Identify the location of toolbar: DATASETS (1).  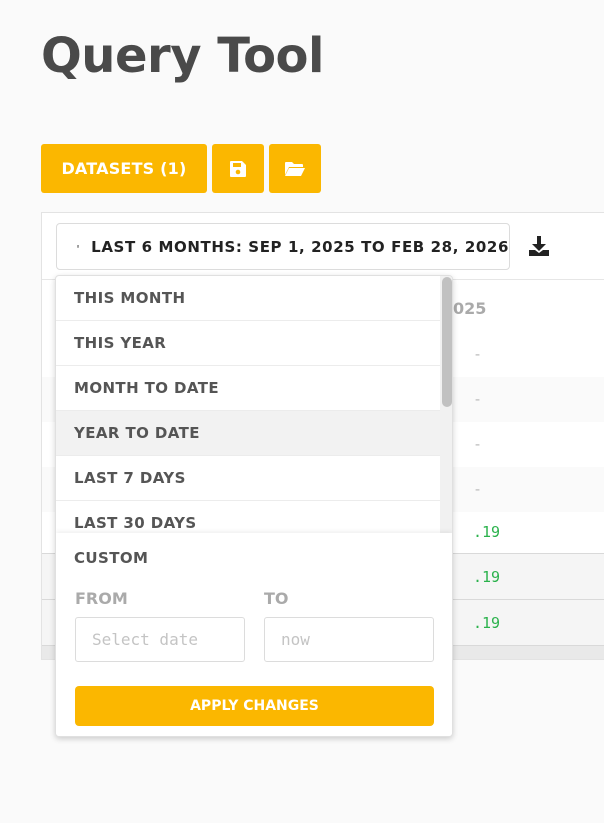
(181, 168).